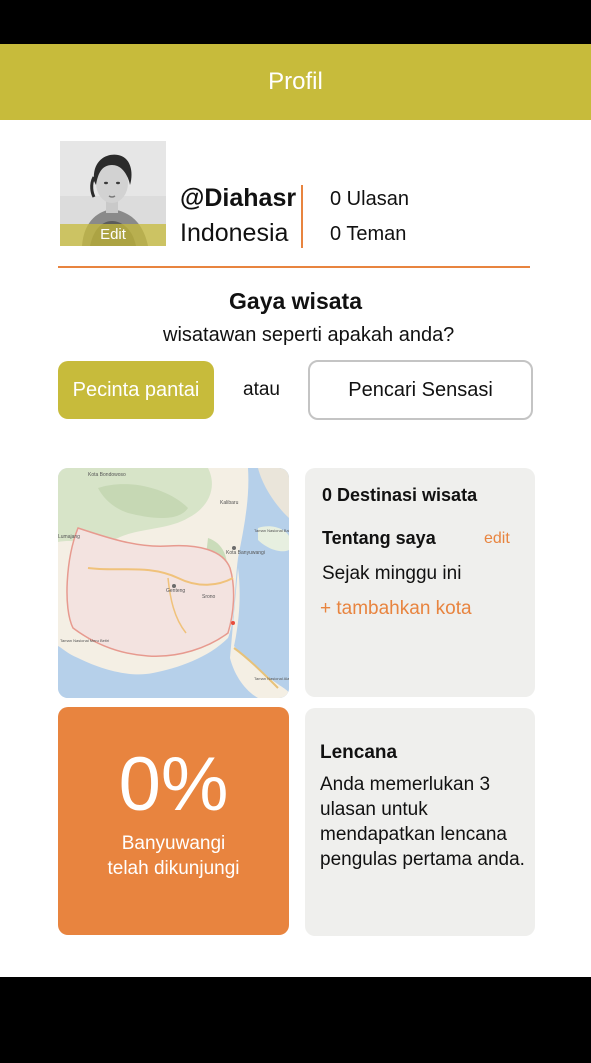 The width and height of the screenshot is (591, 1063). I want to click on svg-text: Lumajang, so click(69, 537).